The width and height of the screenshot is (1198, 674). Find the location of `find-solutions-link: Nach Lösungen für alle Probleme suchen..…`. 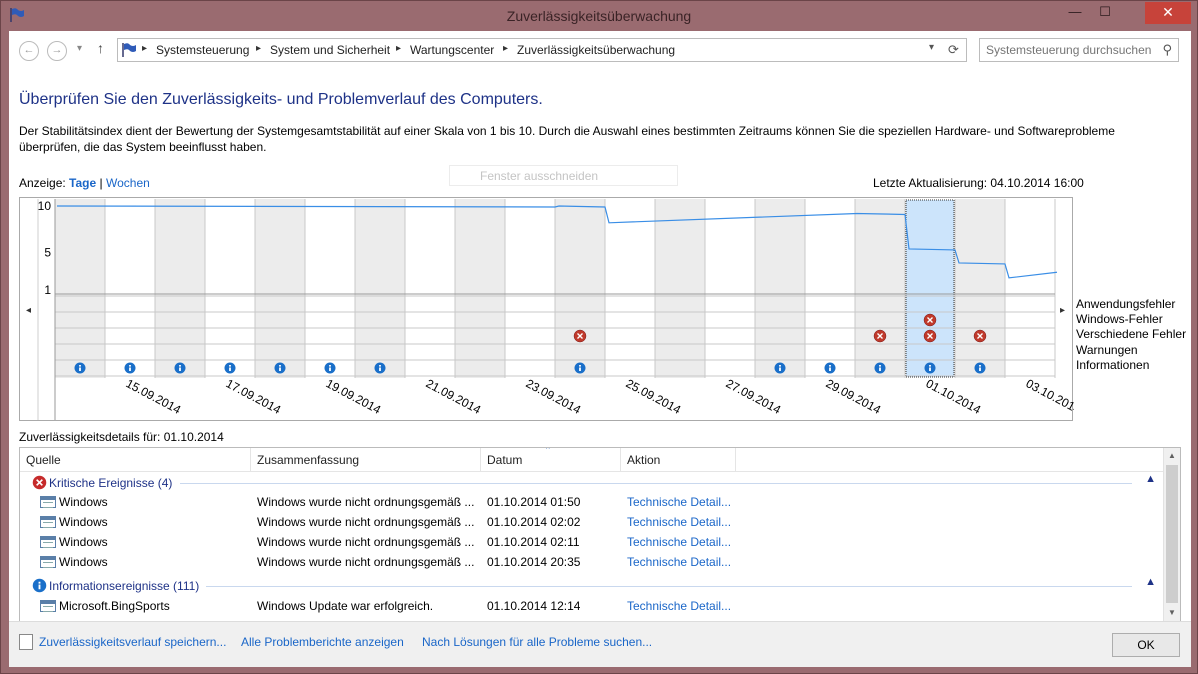

find-solutions-link: Nach Lösungen für alle Probleme suchen..… is located at coordinates (537, 642).